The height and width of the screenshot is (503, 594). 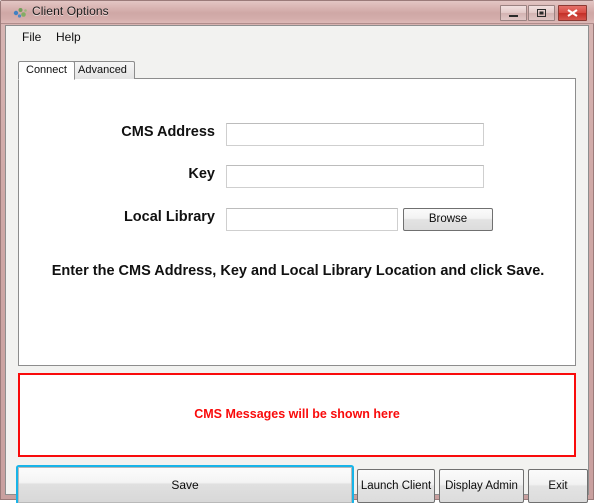 I want to click on app-icon, so click(x=20, y=13).